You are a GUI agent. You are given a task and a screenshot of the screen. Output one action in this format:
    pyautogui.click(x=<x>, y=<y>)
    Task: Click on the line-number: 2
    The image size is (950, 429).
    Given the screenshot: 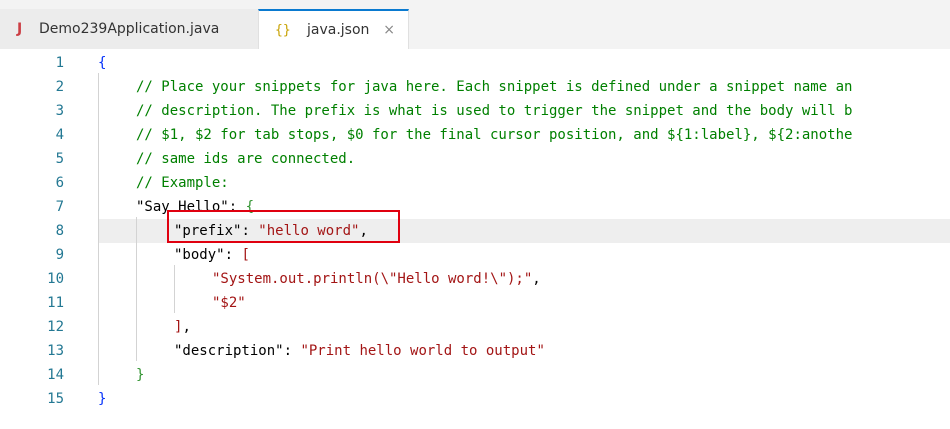 What is the action you would take?
    pyautogui.click(x=59, y=87)
    